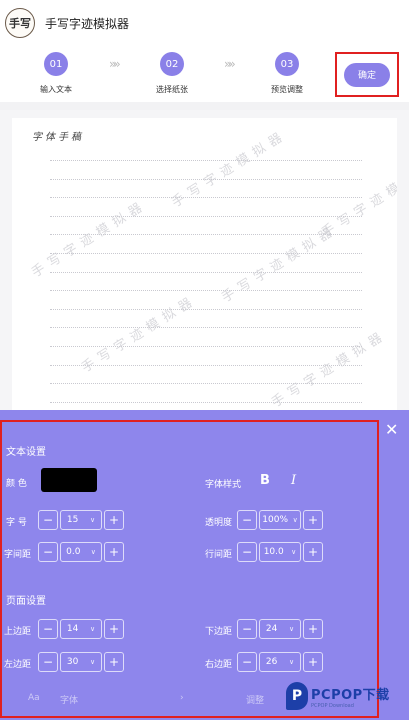 The image size is (409, 720). I want to click on left-margin-label: 左边距, so click(18, 665).